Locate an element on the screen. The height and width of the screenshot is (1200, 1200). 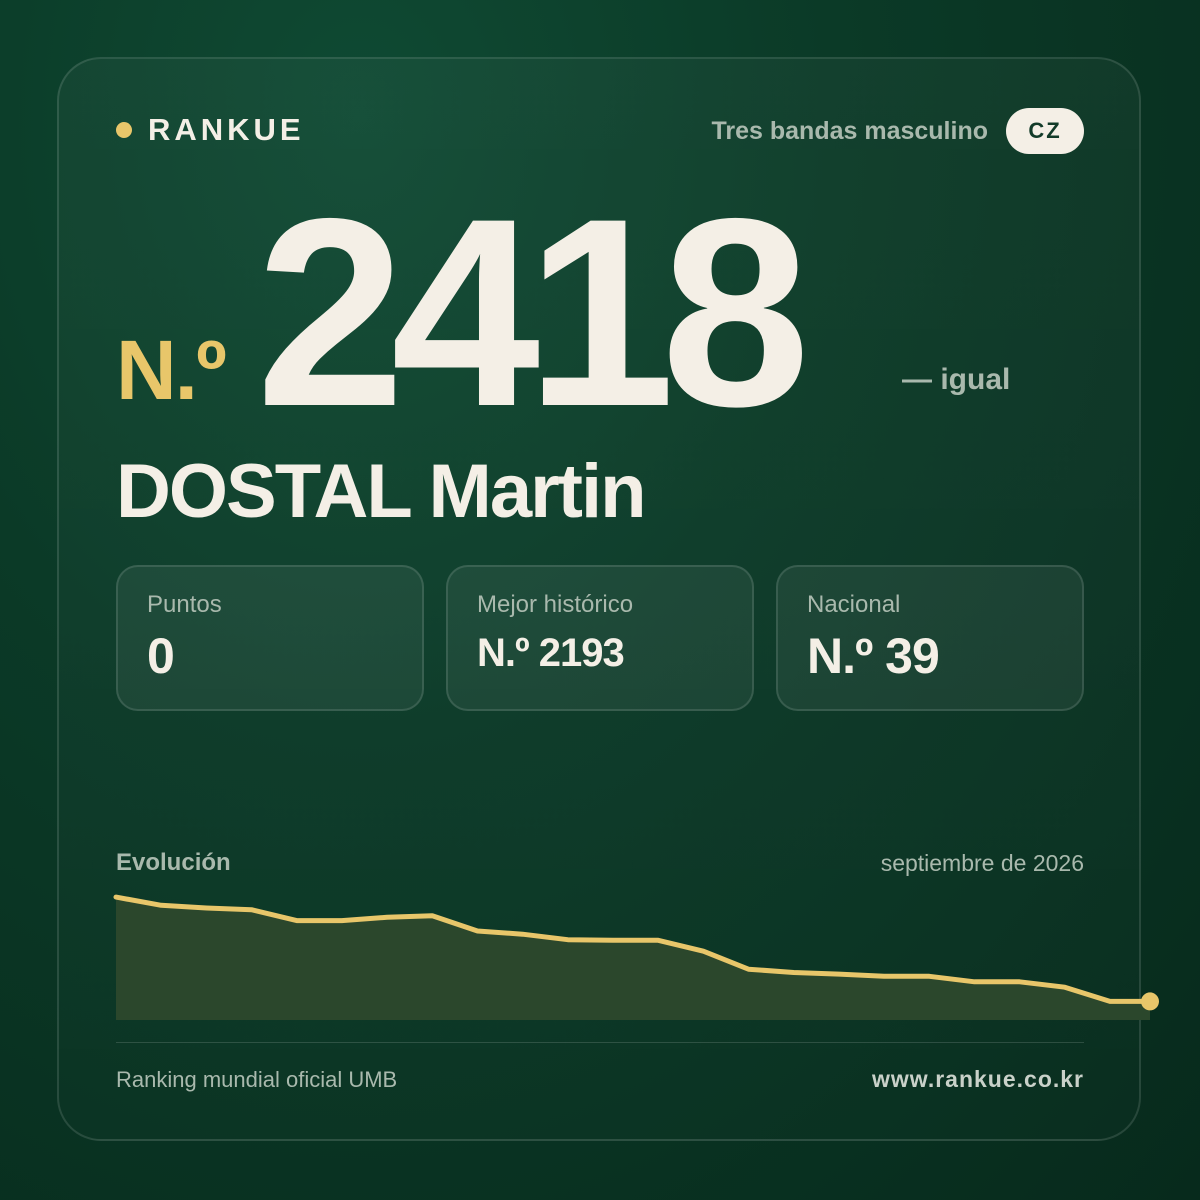
chart-endpoint is located at coordinates (1150, 1001).